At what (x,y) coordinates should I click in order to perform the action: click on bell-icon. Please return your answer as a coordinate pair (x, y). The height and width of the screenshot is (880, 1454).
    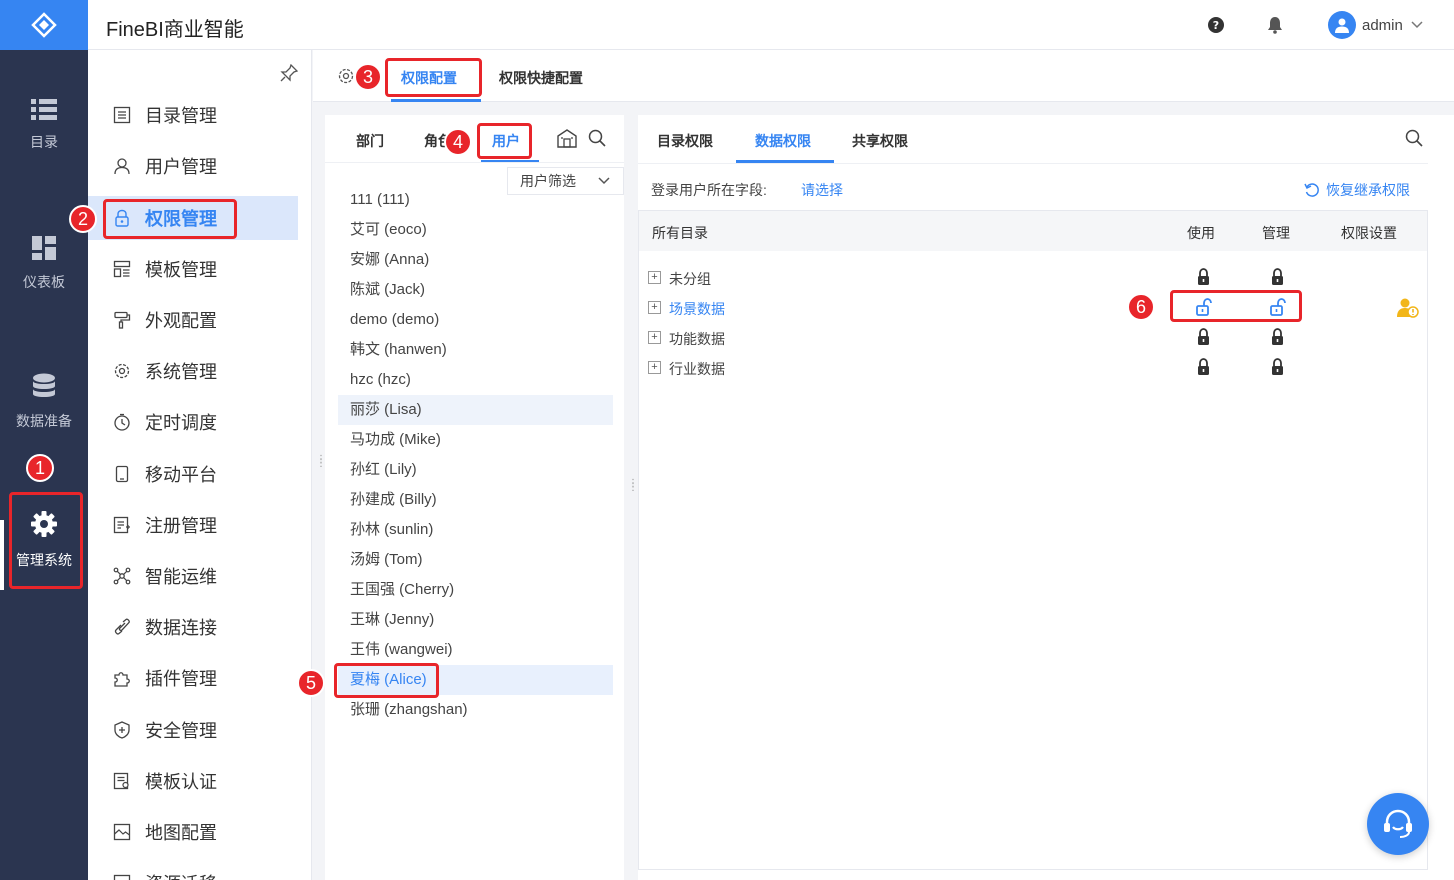
    Looking at the image, I should click on (1275, 25).